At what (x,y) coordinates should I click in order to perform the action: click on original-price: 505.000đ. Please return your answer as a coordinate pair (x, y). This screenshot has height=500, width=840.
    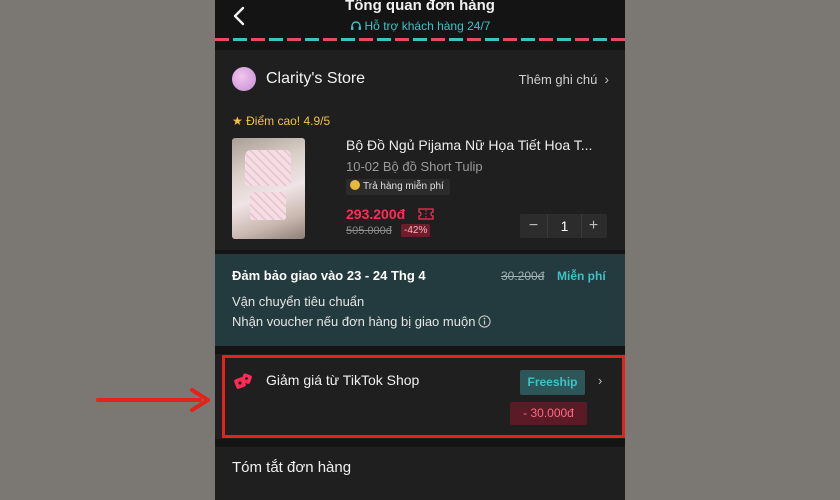
    Looking at the image, I should click on (369, 231).